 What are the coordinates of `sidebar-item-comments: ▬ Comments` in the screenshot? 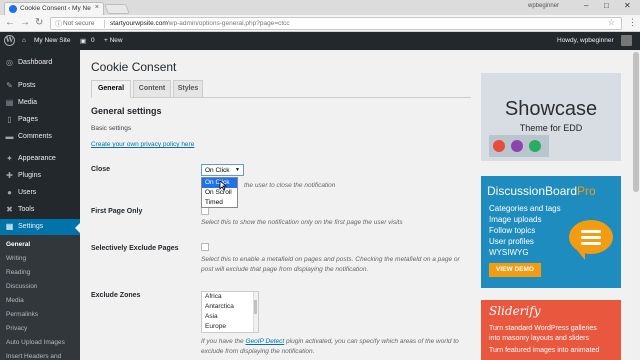 It's located at (40, 137).